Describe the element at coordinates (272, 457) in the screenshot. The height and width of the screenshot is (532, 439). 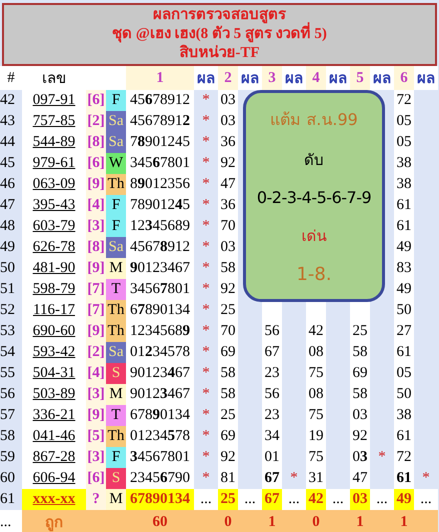
I see `result-value: 01` at that location.